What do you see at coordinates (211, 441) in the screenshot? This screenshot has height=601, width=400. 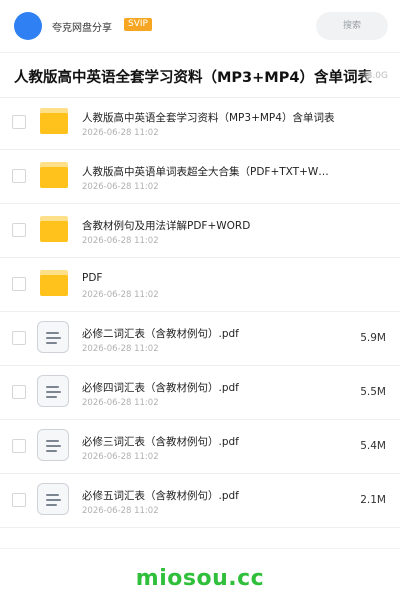 I see `file-name: 必修三词汇表（含教材例句）.pdf` at bounding box center [211, 441].